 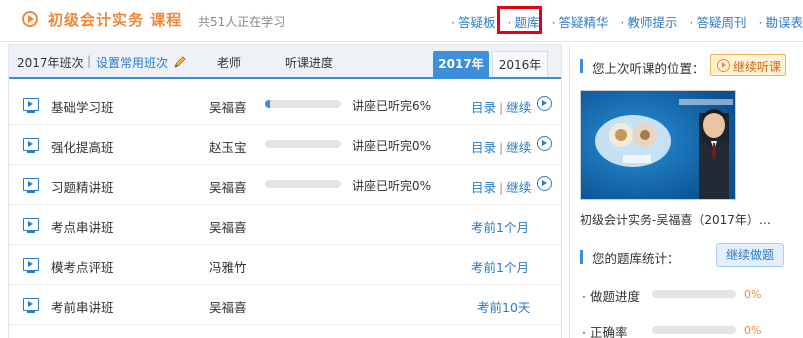 I want to click on pencil-icon, so click(x=180, y=62).